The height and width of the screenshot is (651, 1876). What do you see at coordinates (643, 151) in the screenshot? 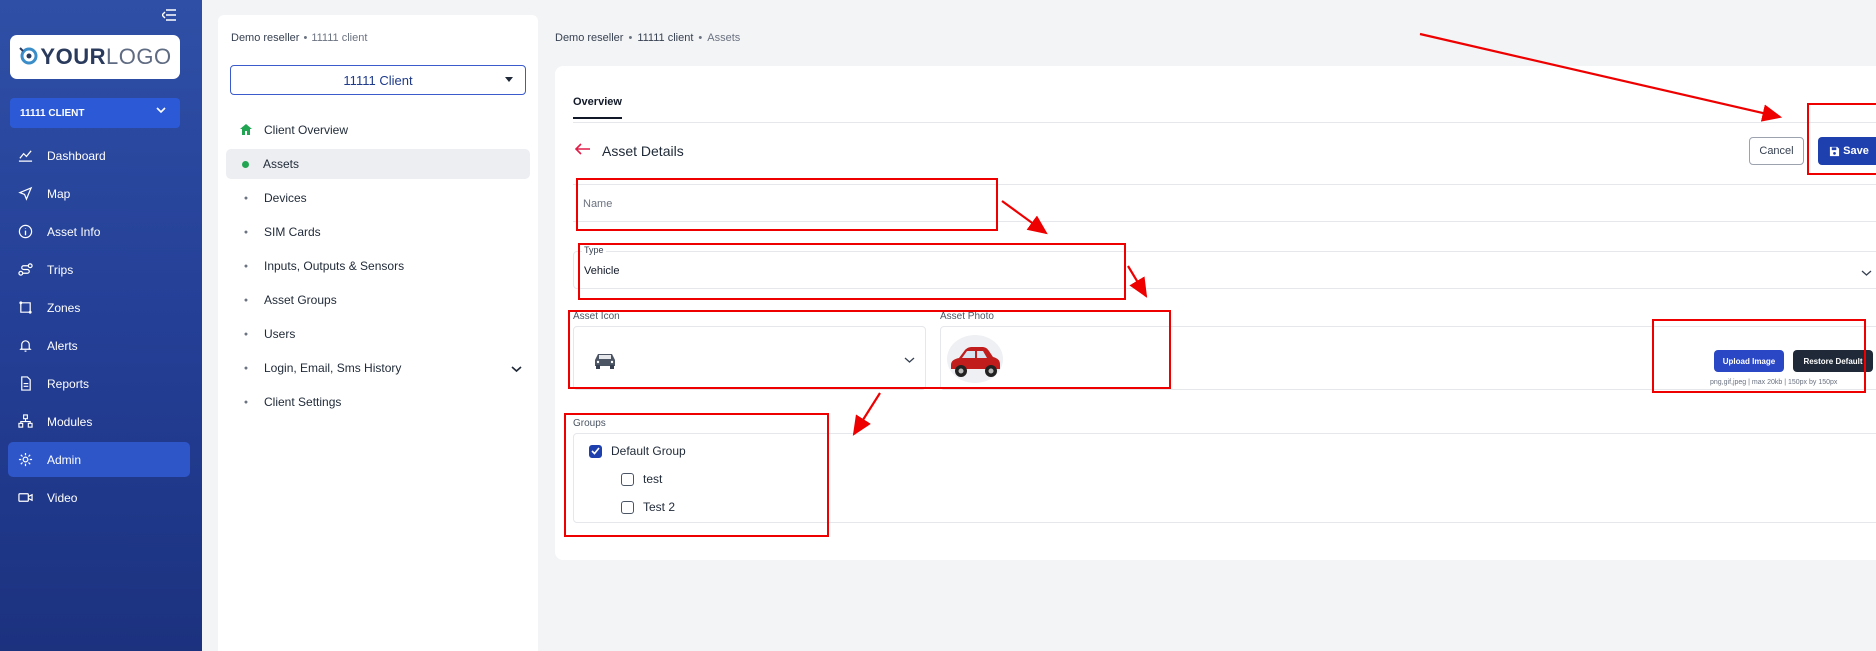
I see `page-title: Asset Details` at bounding box center [643, 151].